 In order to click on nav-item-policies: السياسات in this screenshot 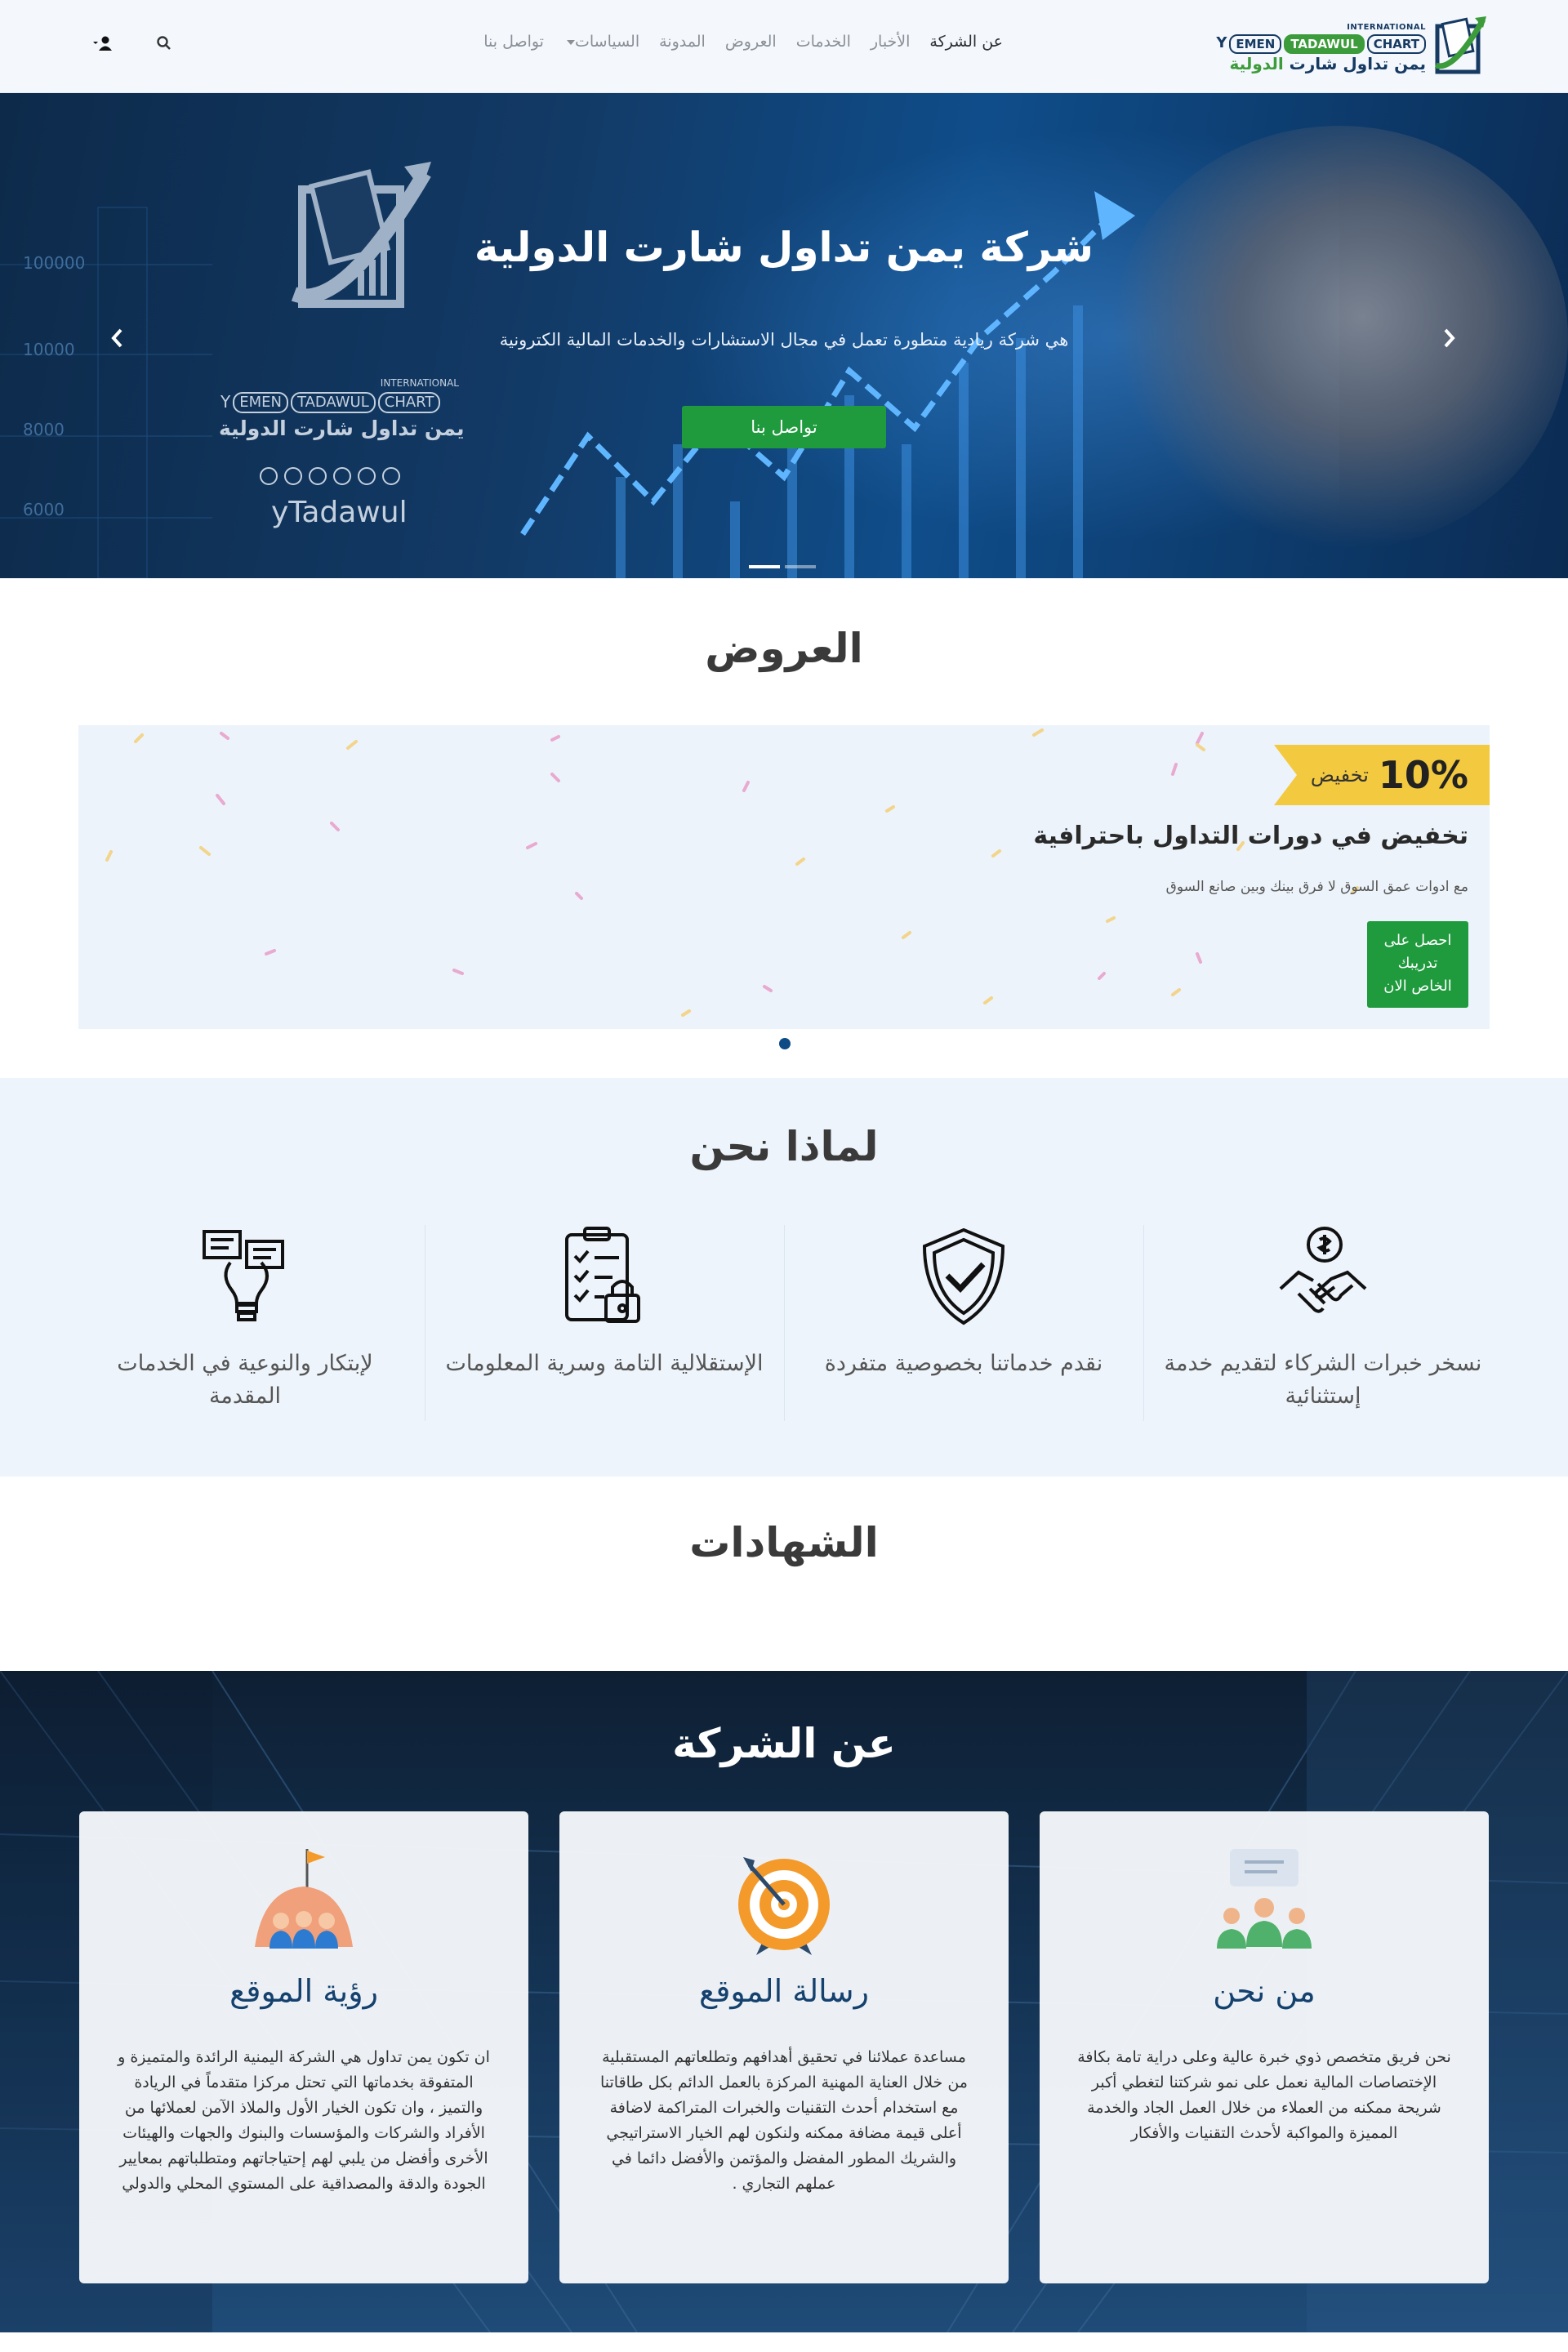, I will do `click(601, 42)`.